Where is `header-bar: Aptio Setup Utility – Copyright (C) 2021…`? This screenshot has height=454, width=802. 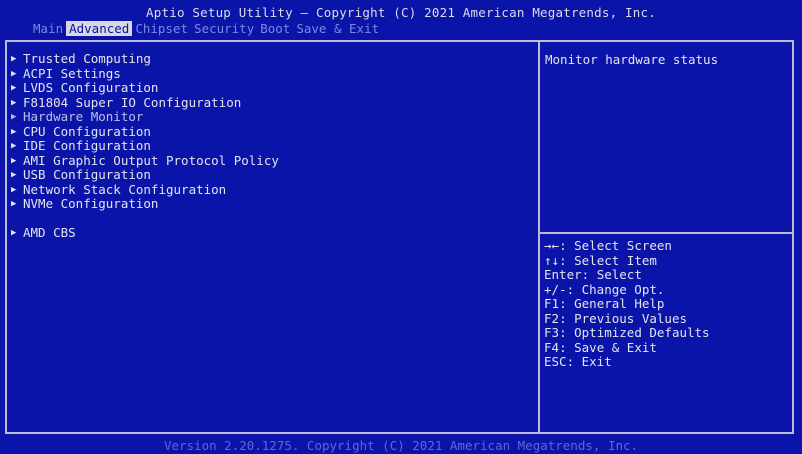
header-bar: Aptio Setup Utility – Copyright (C) 2021… is located at coordinates (401, 19).